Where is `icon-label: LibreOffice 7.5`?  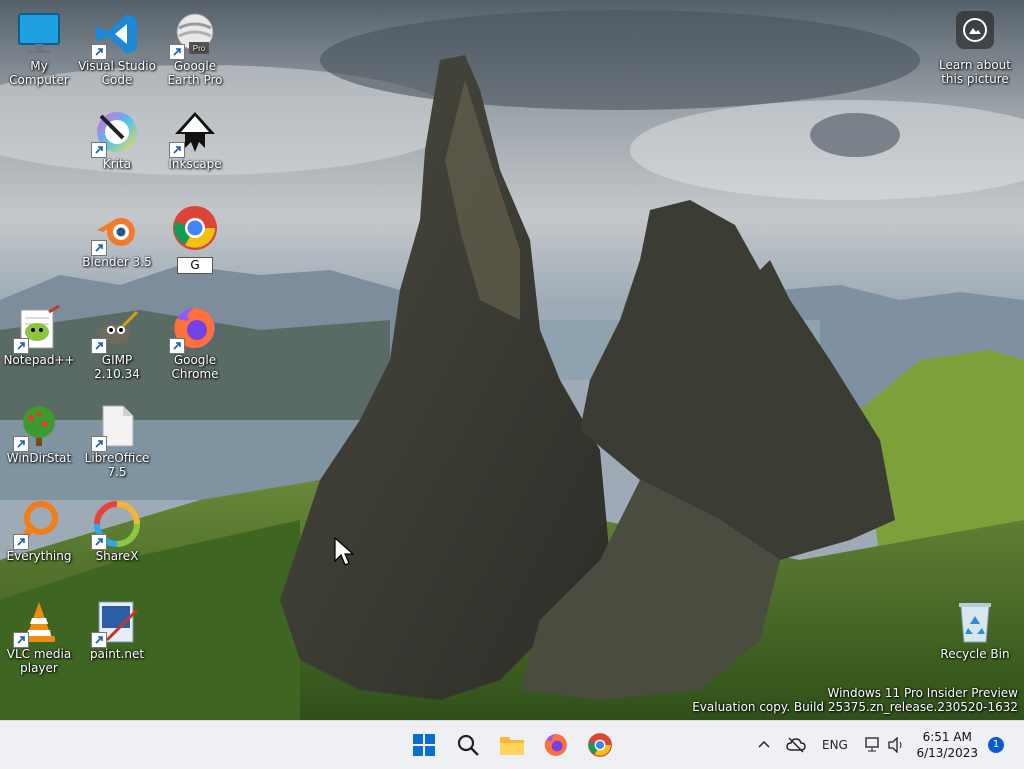
icon-label: LibreOffice 7.5 is located at coordinates (117, 465).